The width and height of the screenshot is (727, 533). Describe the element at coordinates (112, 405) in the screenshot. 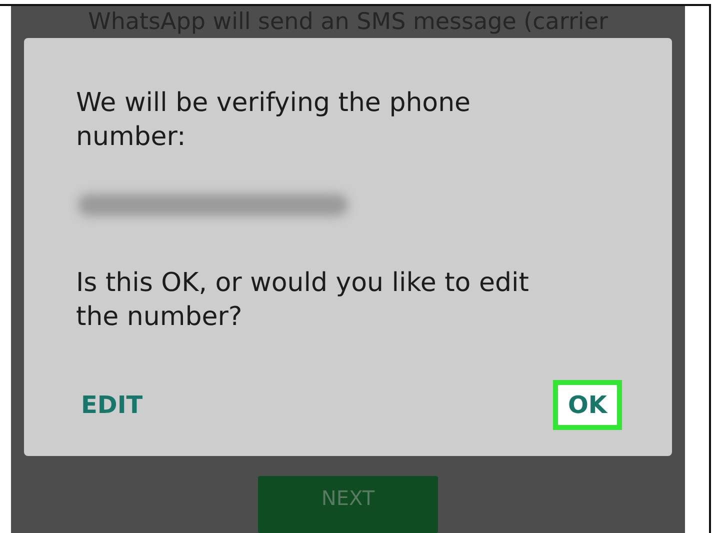

I see `edit-button: EDIT` at that location.